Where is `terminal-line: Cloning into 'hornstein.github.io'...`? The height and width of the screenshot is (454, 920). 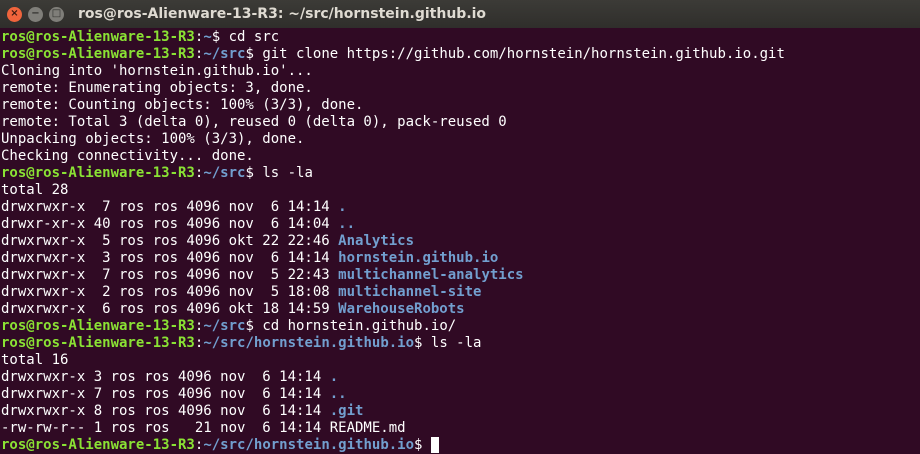
terminal-line: Cloning into 'hornstein.github.io'... is located at coordinates (460, 71).